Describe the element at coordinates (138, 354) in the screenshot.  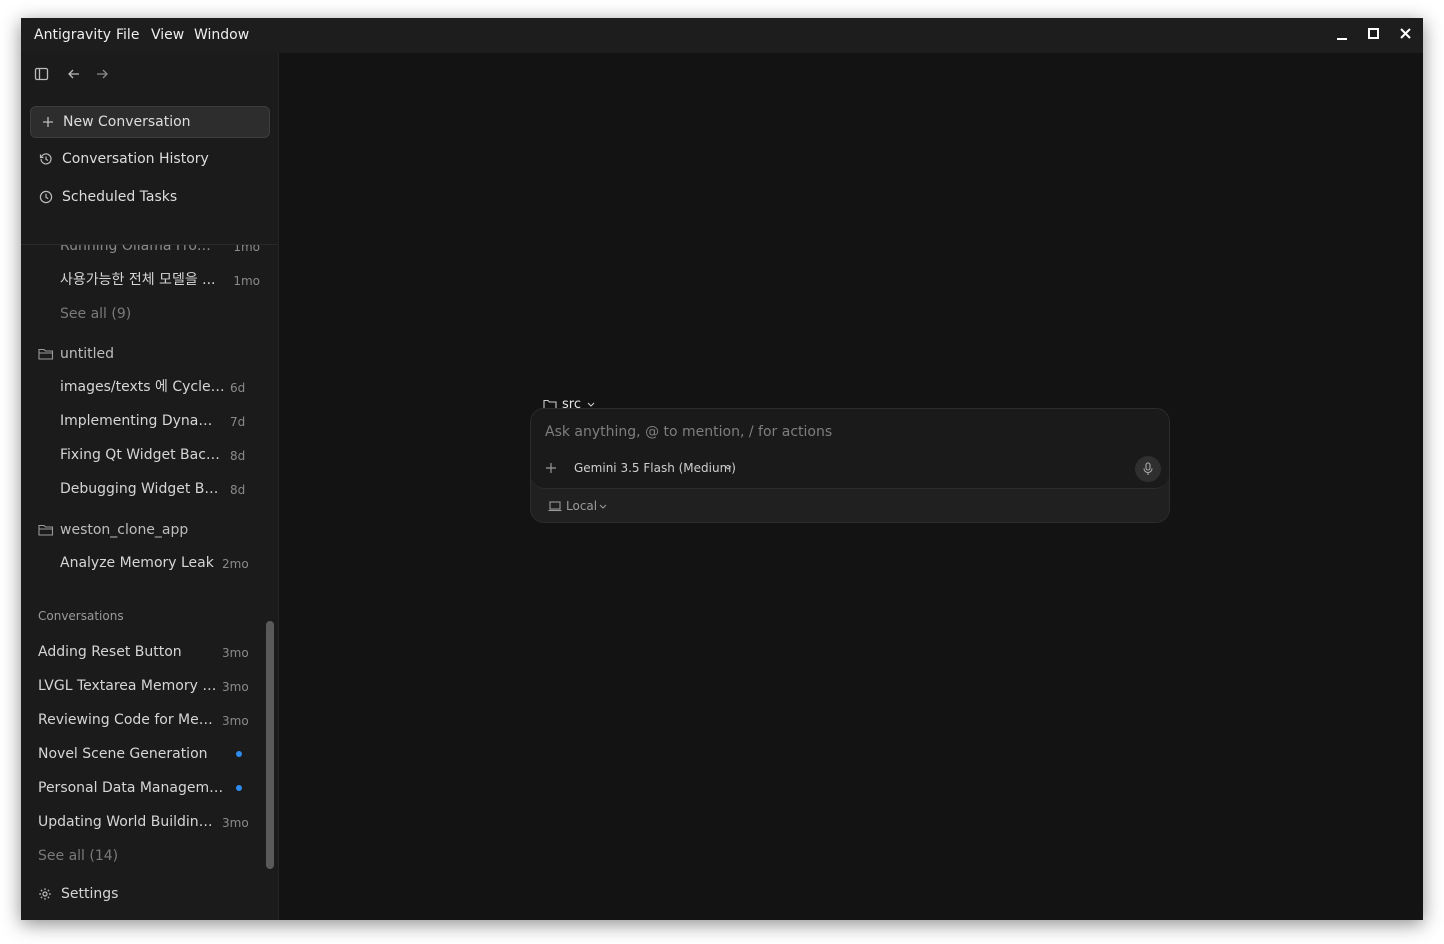
I see `workspace-folder-untitled: untitled` at that location.